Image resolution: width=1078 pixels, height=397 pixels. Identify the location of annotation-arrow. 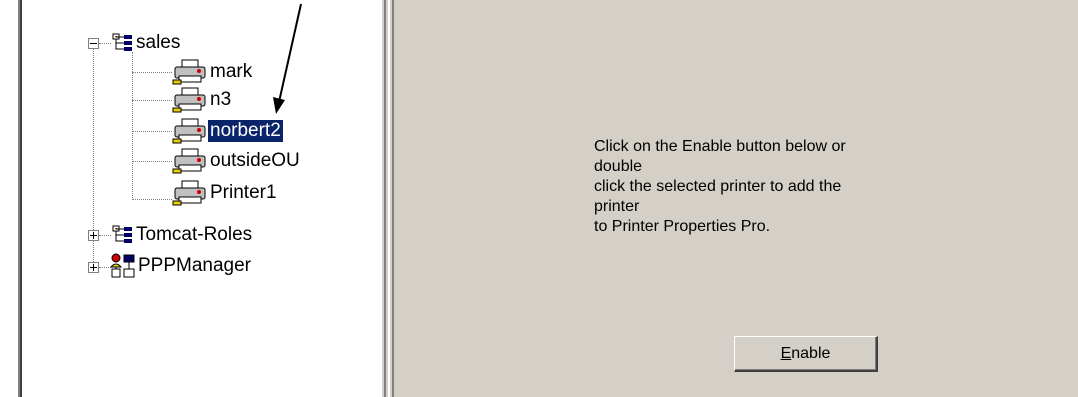
(287, 58).